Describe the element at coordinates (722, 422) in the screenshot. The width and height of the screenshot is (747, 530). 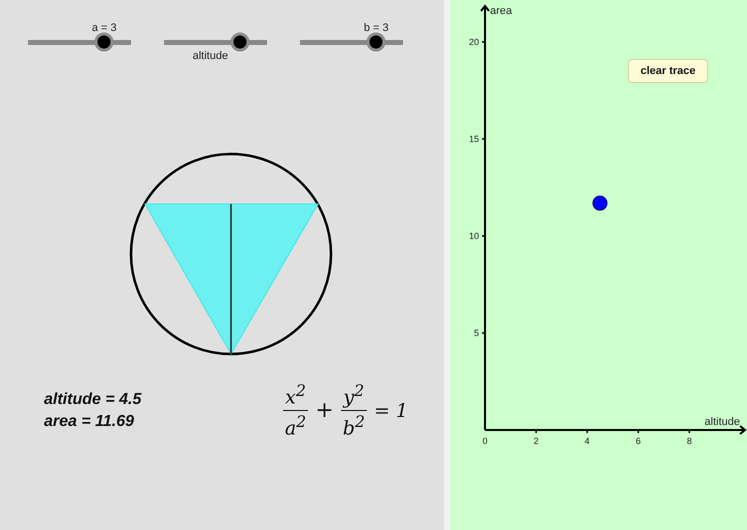
I see `axis-label: altitude` at that location.